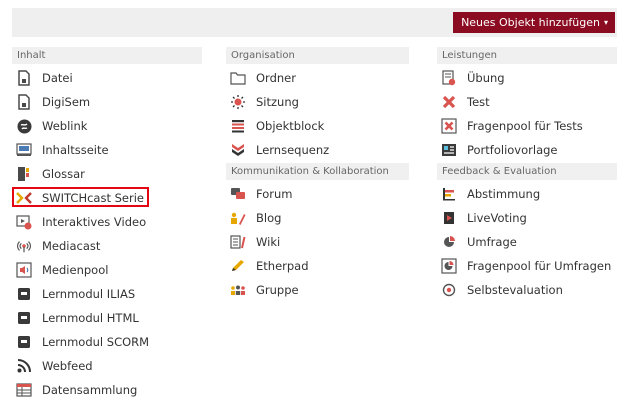 The image size is (627, 402). I want to click on section-header-kommunikation: Kommunikation & Kollaboration, so click(317, 171).